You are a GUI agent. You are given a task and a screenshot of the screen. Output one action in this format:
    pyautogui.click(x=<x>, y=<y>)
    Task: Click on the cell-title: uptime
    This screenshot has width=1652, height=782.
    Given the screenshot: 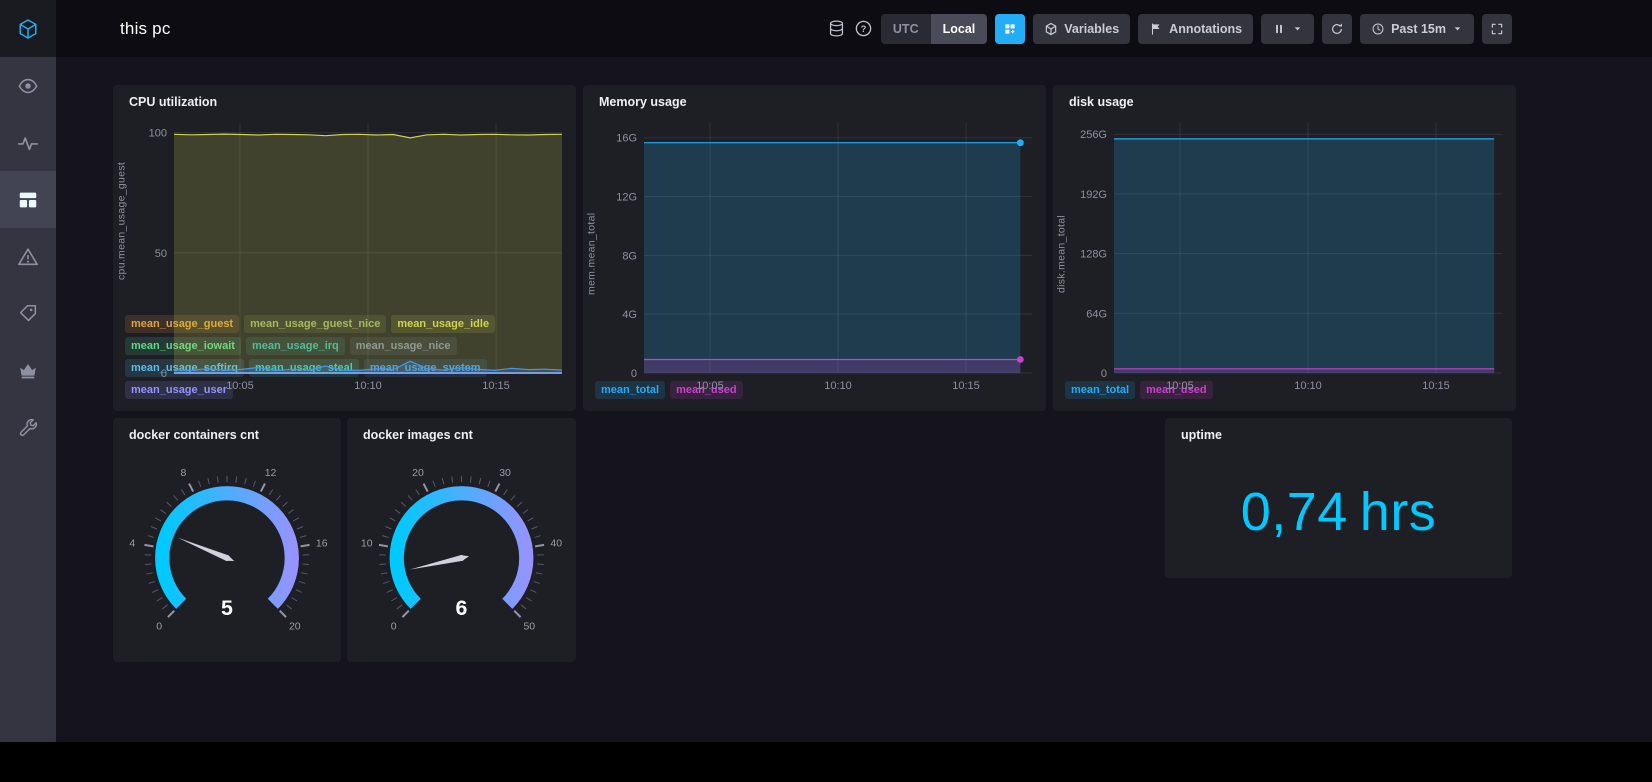 What is the action you would take?
    pyautogui.click(x=1338, y=432)
    